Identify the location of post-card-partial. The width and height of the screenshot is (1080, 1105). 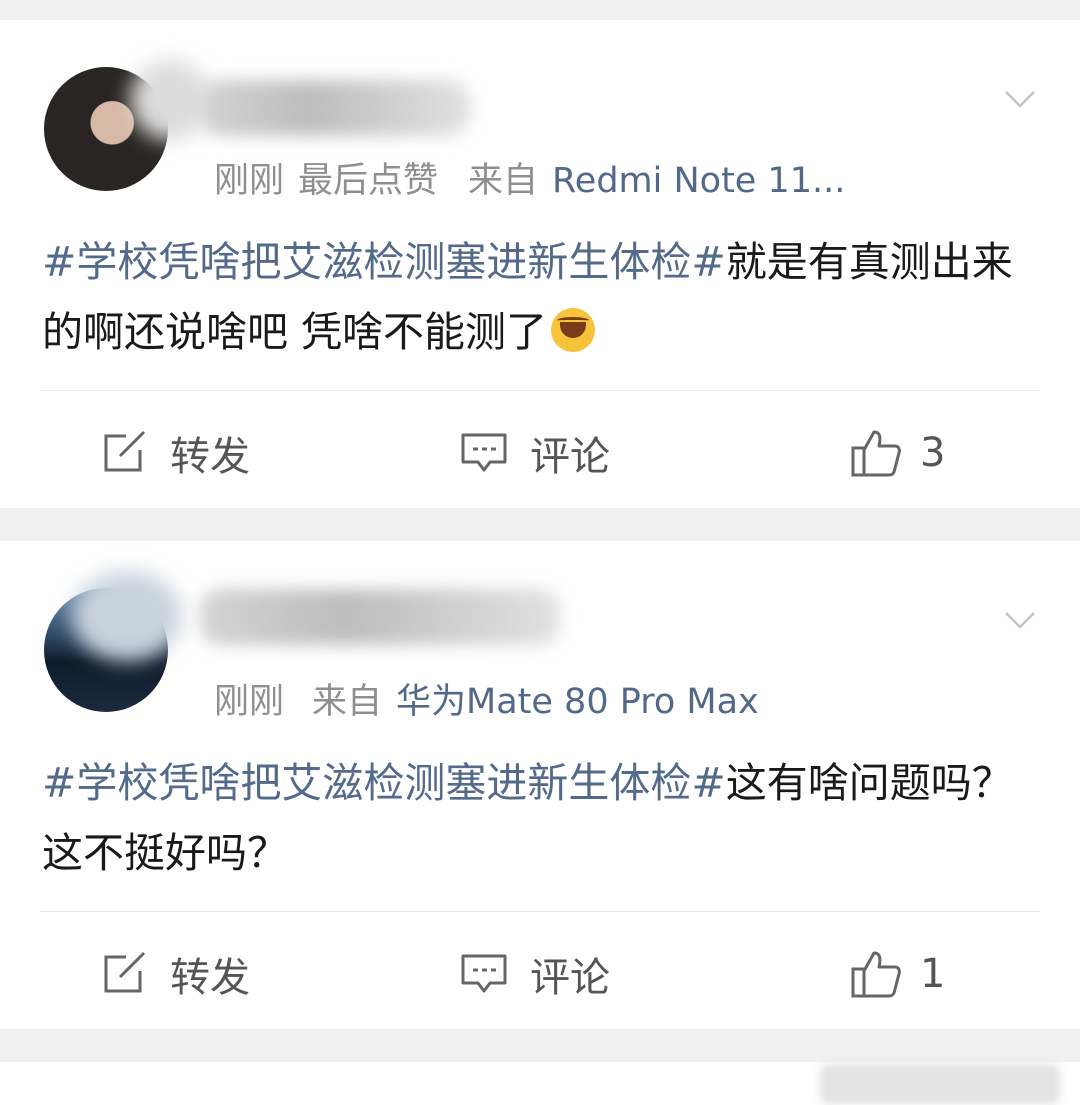
(540, 1083).